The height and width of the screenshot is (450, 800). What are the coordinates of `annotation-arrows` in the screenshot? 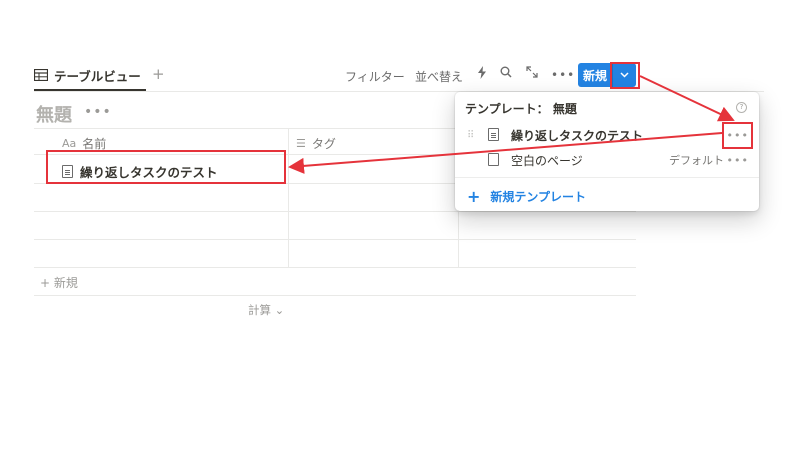 It's located at (511, 124).